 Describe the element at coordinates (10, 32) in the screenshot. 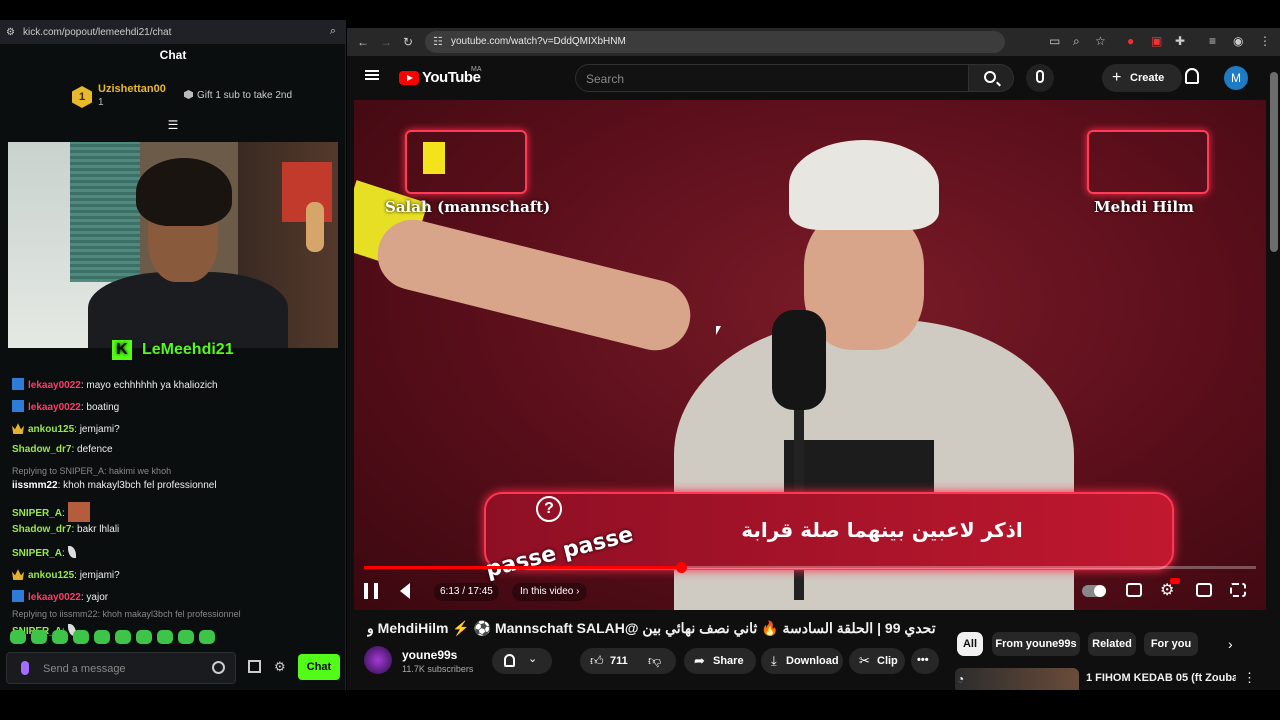

I see `site-settings-icon: ⚙` at that location.